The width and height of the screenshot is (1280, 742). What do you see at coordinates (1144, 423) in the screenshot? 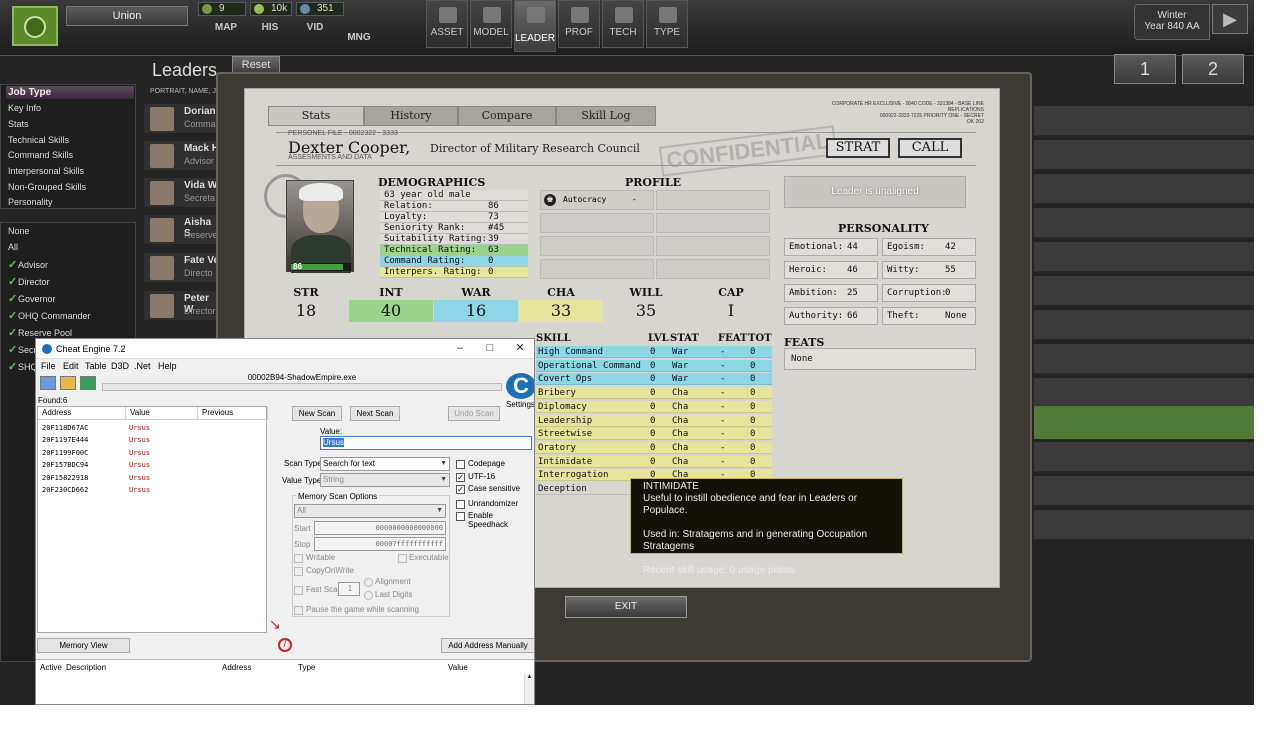
I see `right-list-row-selected` at bounding box center [1144, 423].